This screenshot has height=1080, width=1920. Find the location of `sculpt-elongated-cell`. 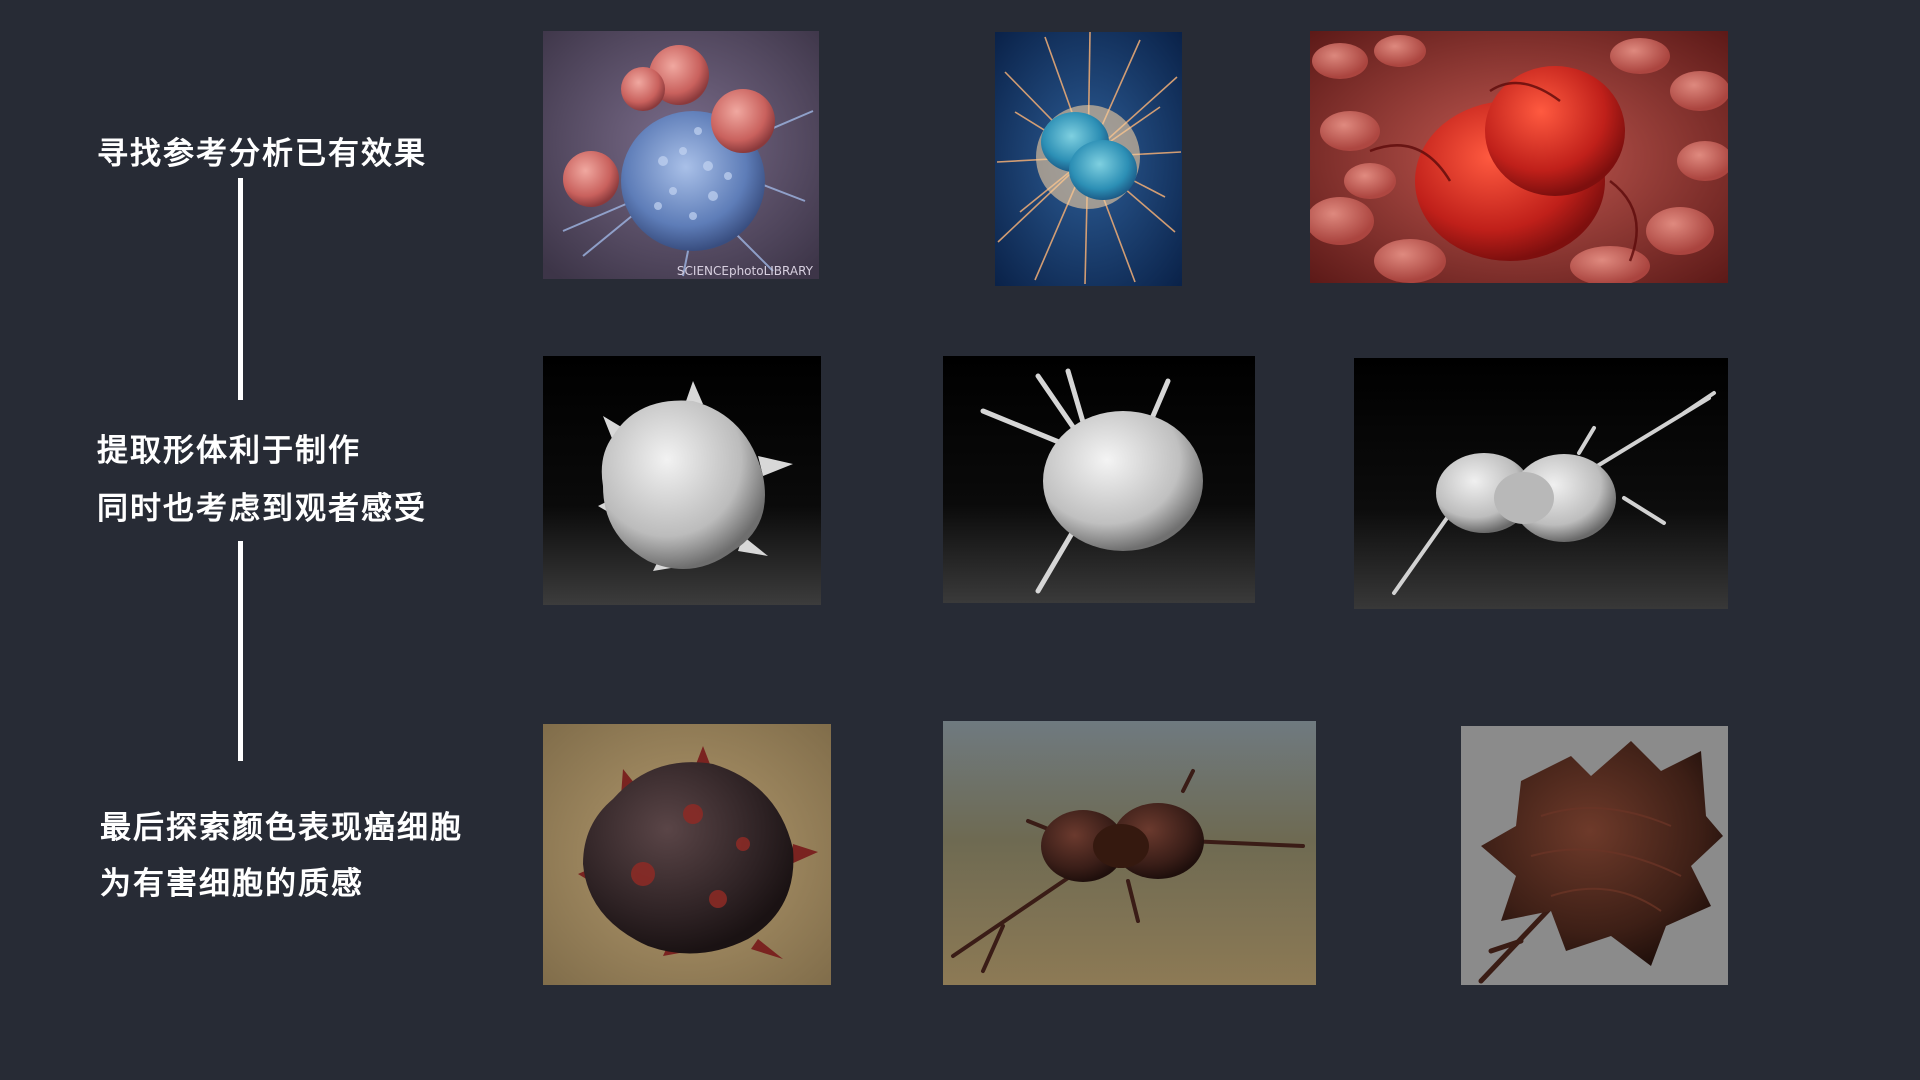

sculpt-elongated-cell is located at coordinates (1541, 483).